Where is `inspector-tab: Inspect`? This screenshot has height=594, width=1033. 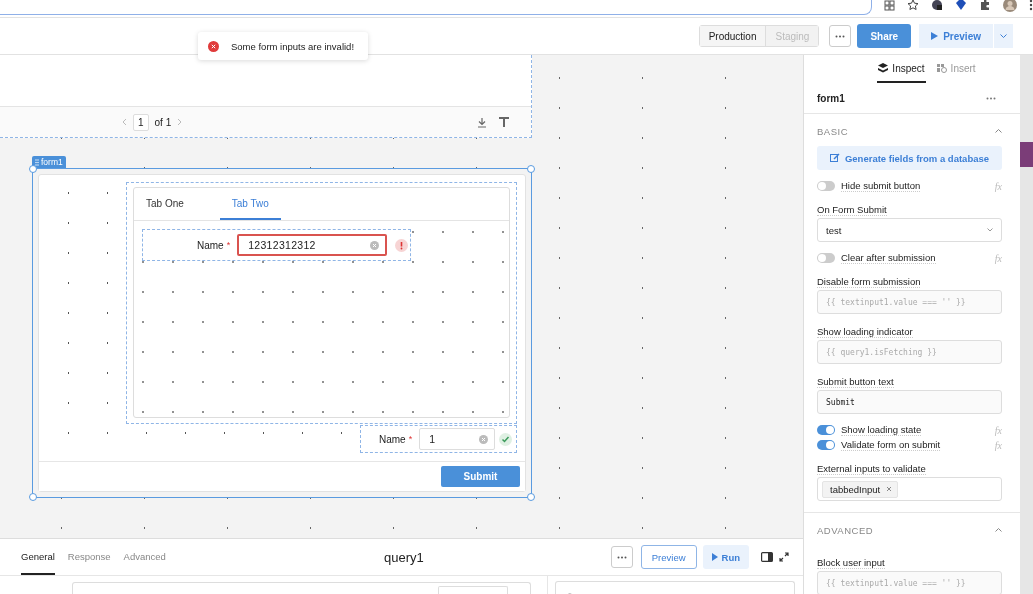
inspector-tab: Inspect is located at coordinates (901, 69).